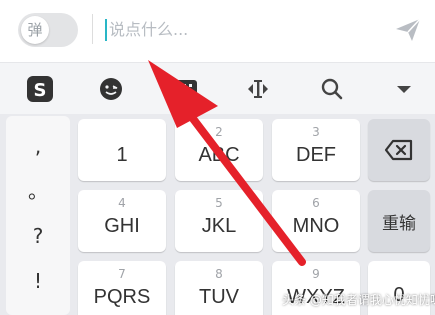 This screenshot has height=315, width=435. I want to click on key-number: 9, so click(316, 274).